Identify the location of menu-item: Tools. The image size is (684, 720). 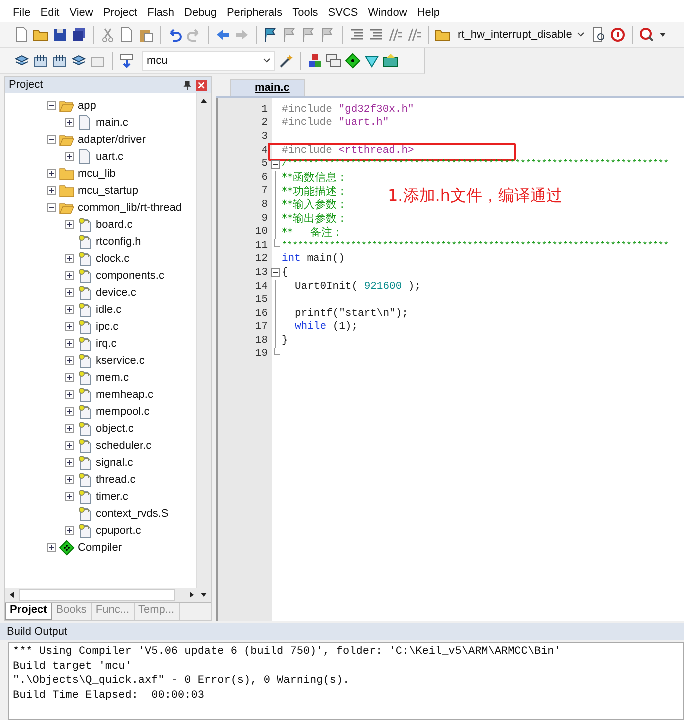
(306, 14).